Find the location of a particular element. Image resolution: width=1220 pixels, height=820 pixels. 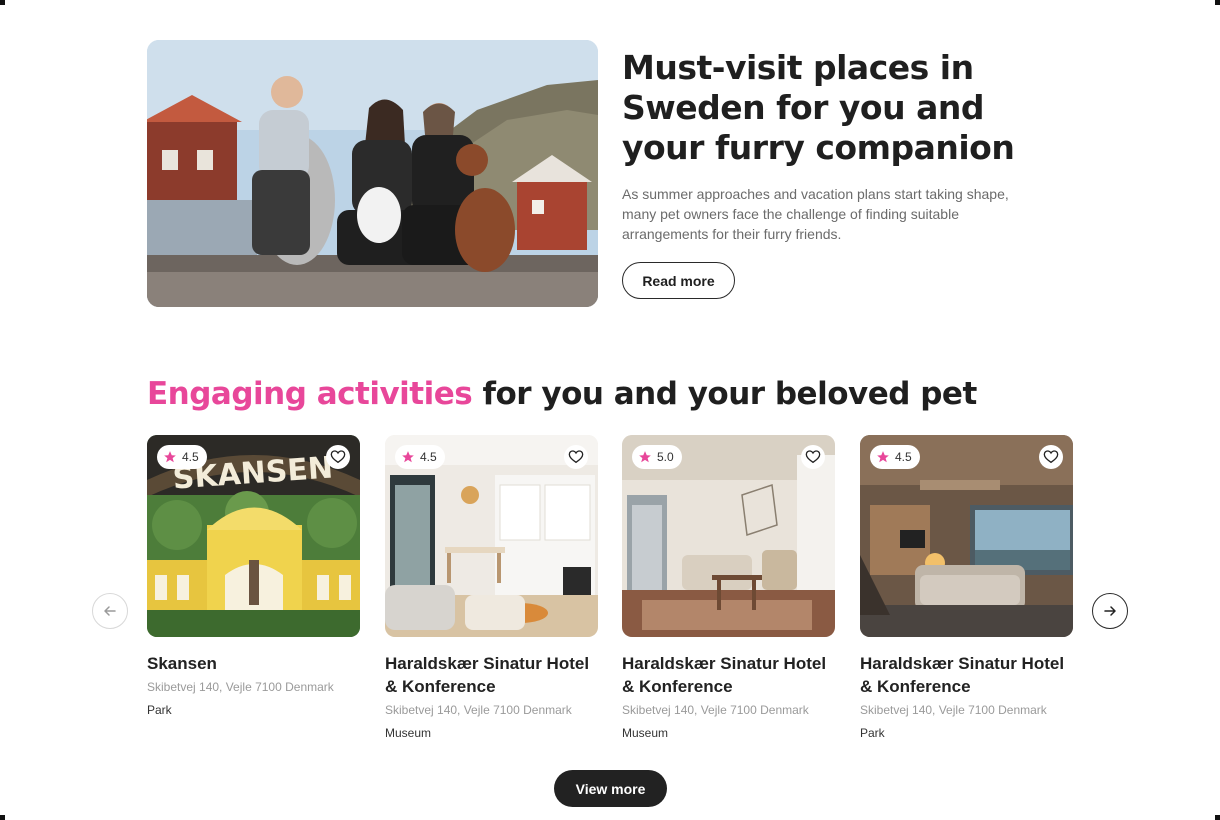

rating-value: 5.0 is located at coordinates (665, 457).